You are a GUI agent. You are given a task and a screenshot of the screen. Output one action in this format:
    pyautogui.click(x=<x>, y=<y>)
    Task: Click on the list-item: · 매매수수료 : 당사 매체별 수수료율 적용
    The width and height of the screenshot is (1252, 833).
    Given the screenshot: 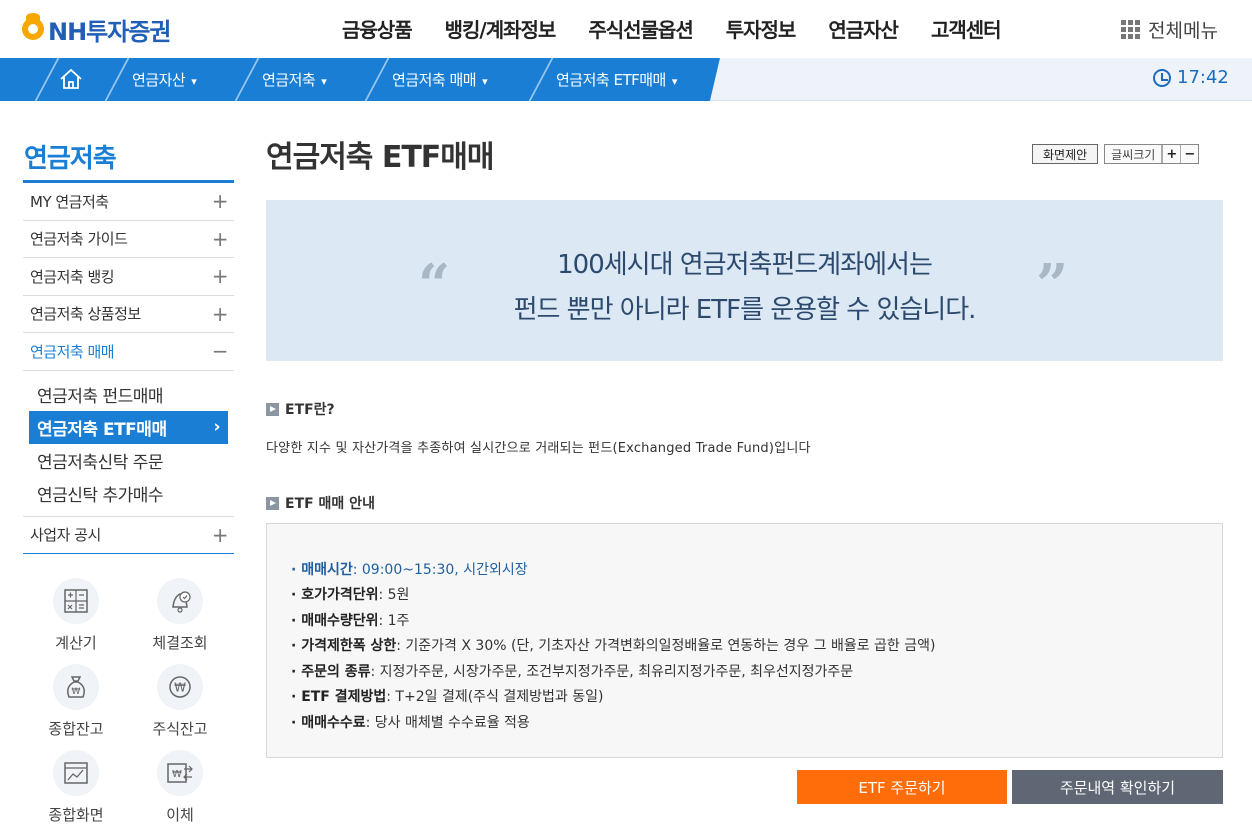 What is the action you would take?
    pyautogui.click(x=410, y=722)
    